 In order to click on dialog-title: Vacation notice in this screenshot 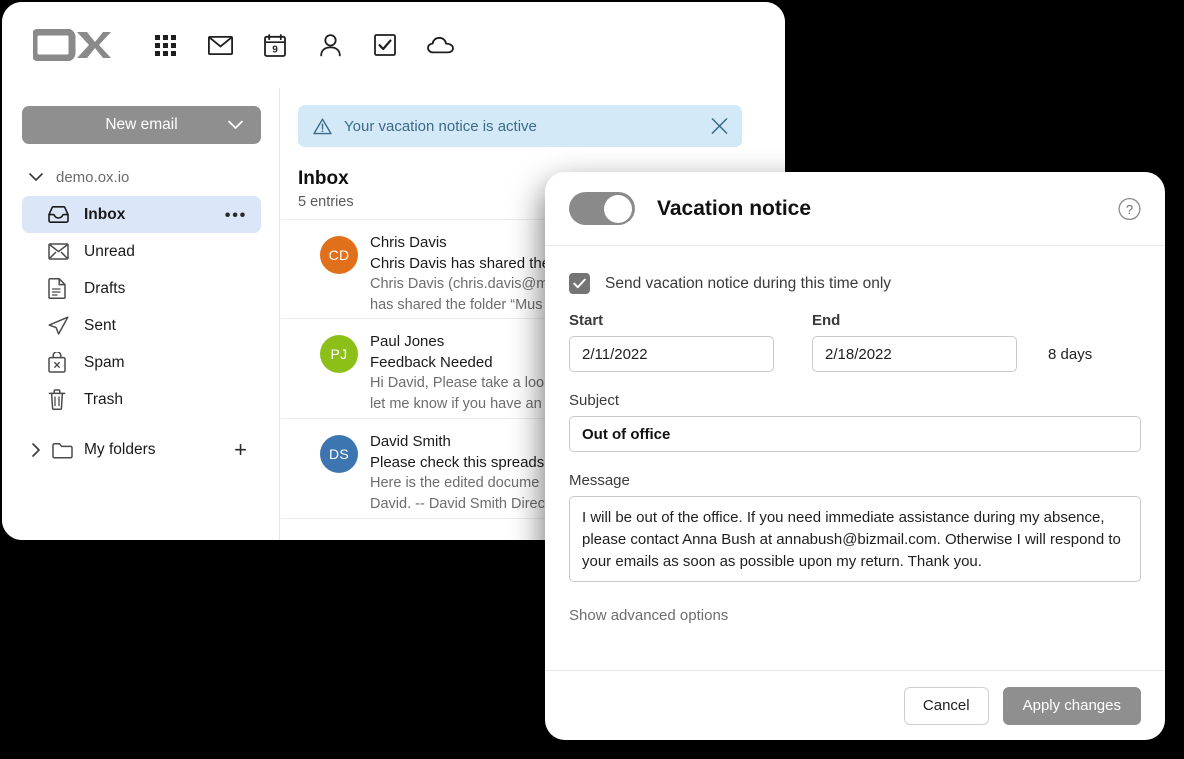, I will do `click(734, 208)`.